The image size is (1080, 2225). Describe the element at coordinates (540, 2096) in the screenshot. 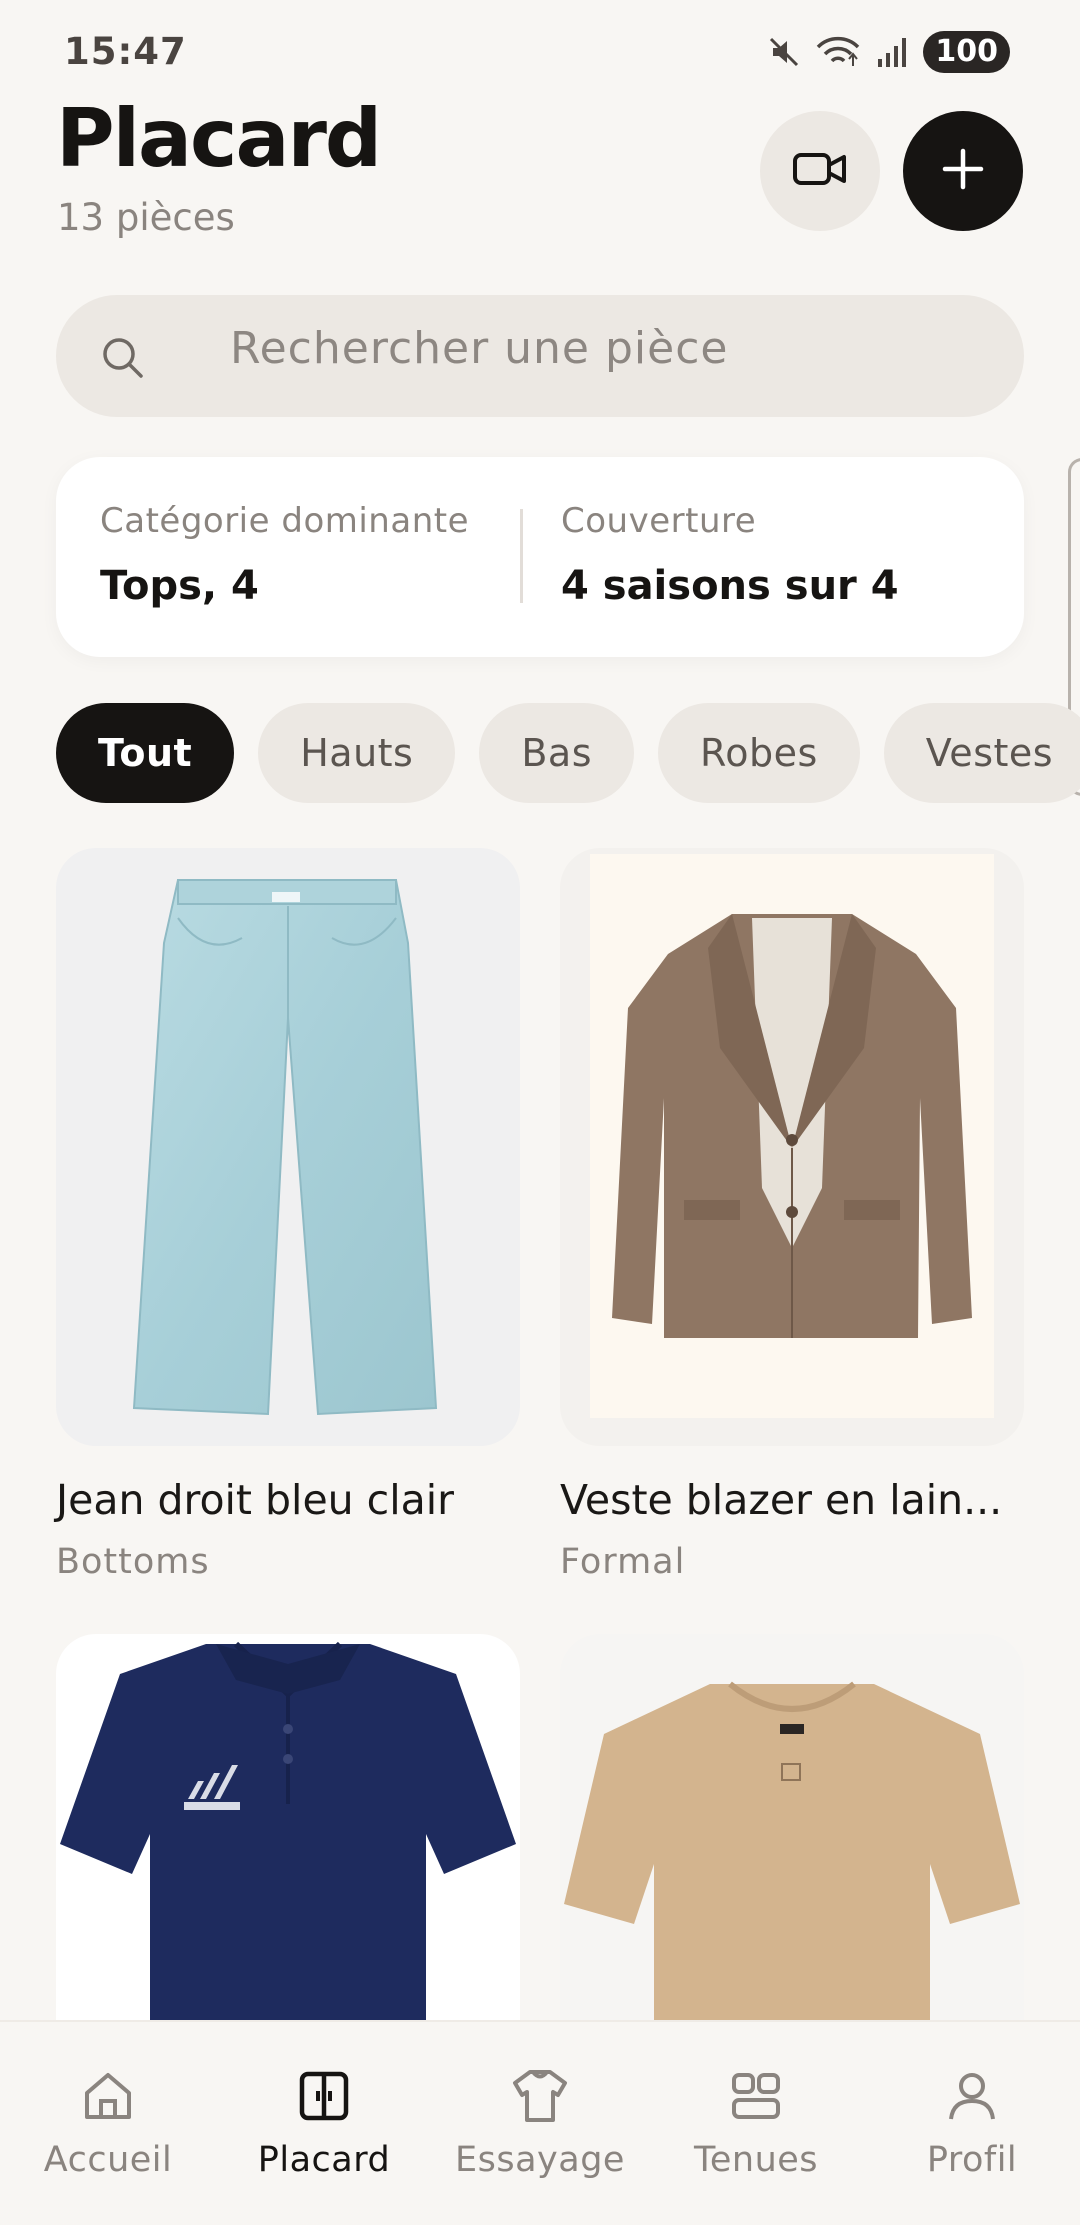

I see `shirt-icon` at that location.